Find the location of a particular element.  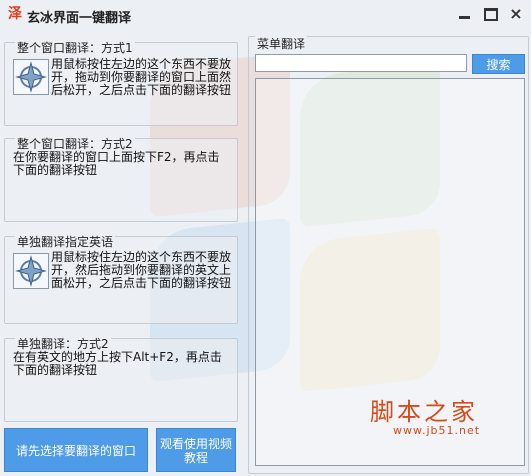

minimize-button is located at coordinates (465, 14).